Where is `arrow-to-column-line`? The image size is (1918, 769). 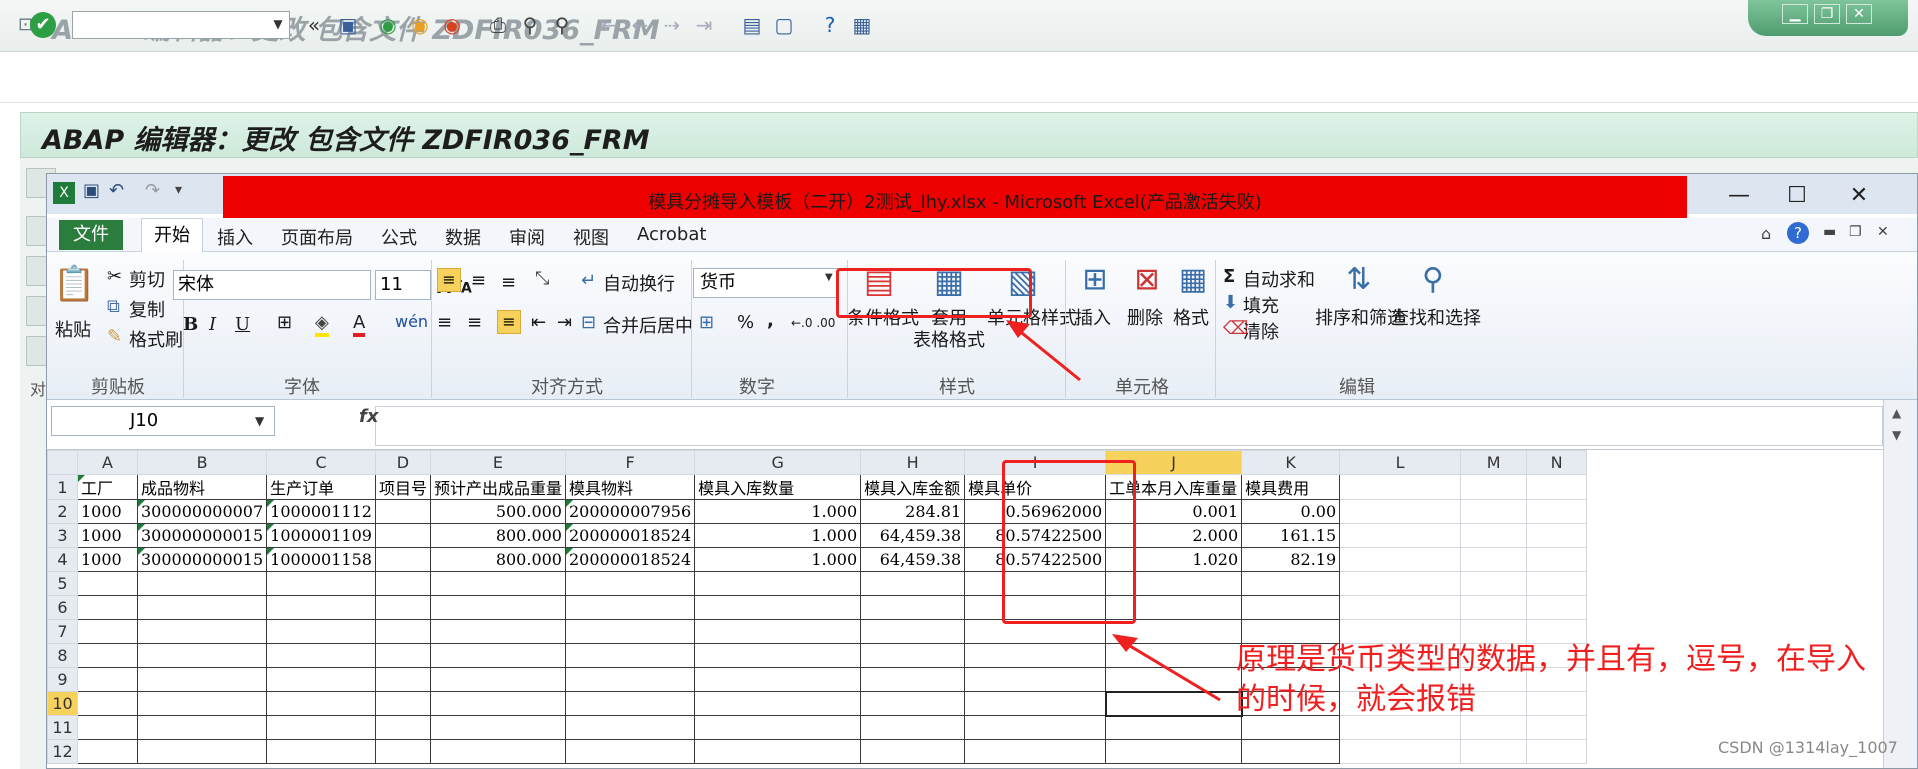
arrow-to-column-line is located at coordinates (1170, 670).